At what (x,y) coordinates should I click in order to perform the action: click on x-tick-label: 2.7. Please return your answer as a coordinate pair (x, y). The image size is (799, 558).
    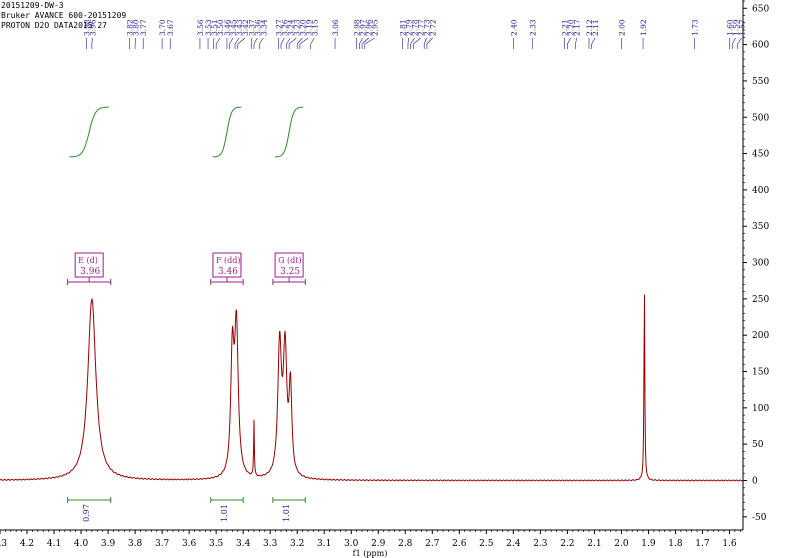
    Looking at the image, I should click on (432, 544).